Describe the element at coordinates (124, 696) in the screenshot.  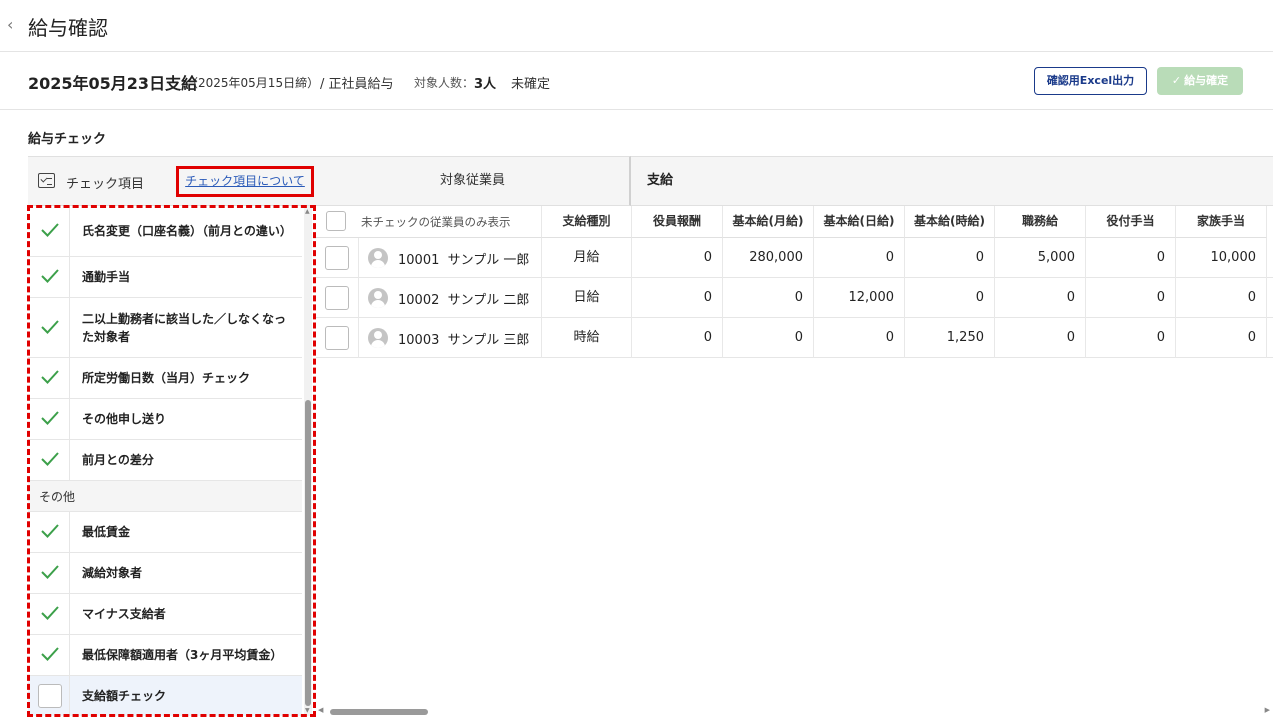
I see `check-item-label: 支給額チェック` at that location.